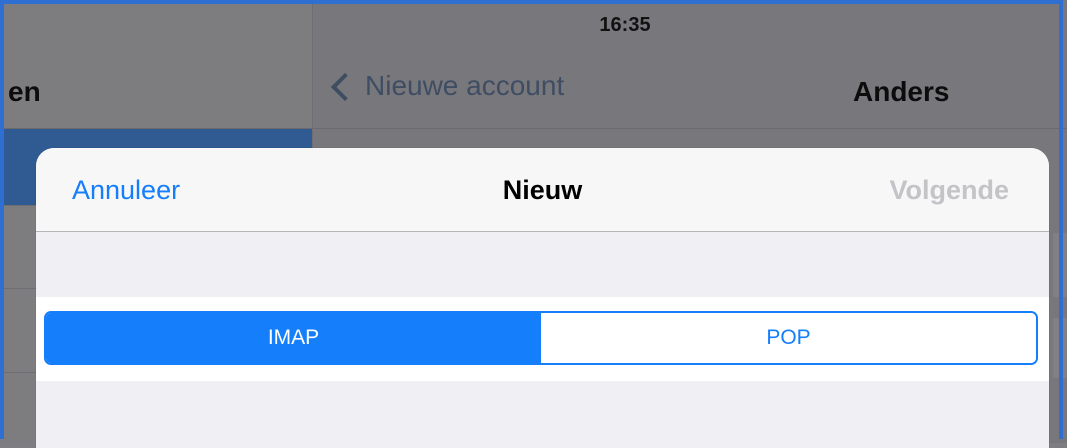  I want to click on chevron-left-icon, so click(345, 87).